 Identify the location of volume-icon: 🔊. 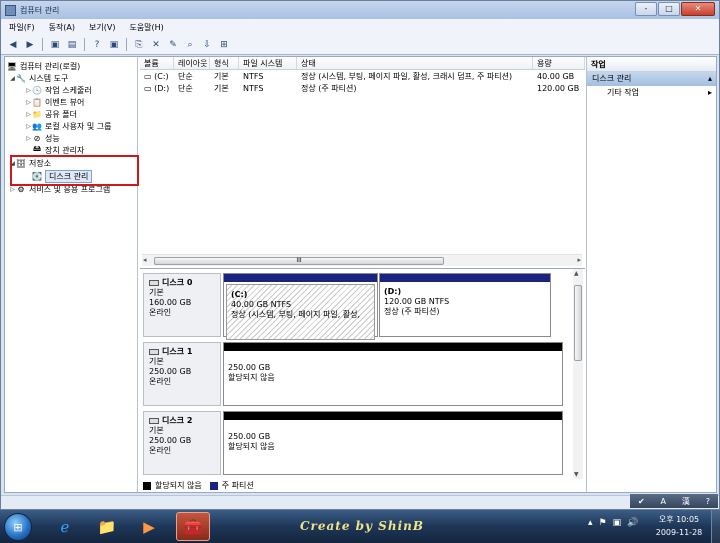
(632, 523).